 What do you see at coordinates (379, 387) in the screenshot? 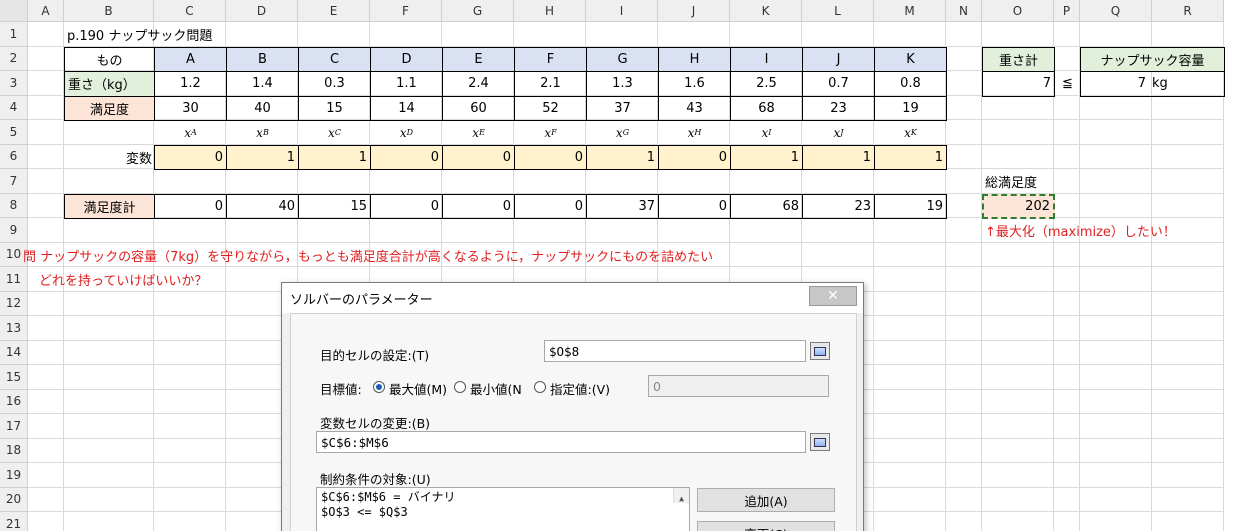
I see `radio-max` at bounding box center [379, 387].